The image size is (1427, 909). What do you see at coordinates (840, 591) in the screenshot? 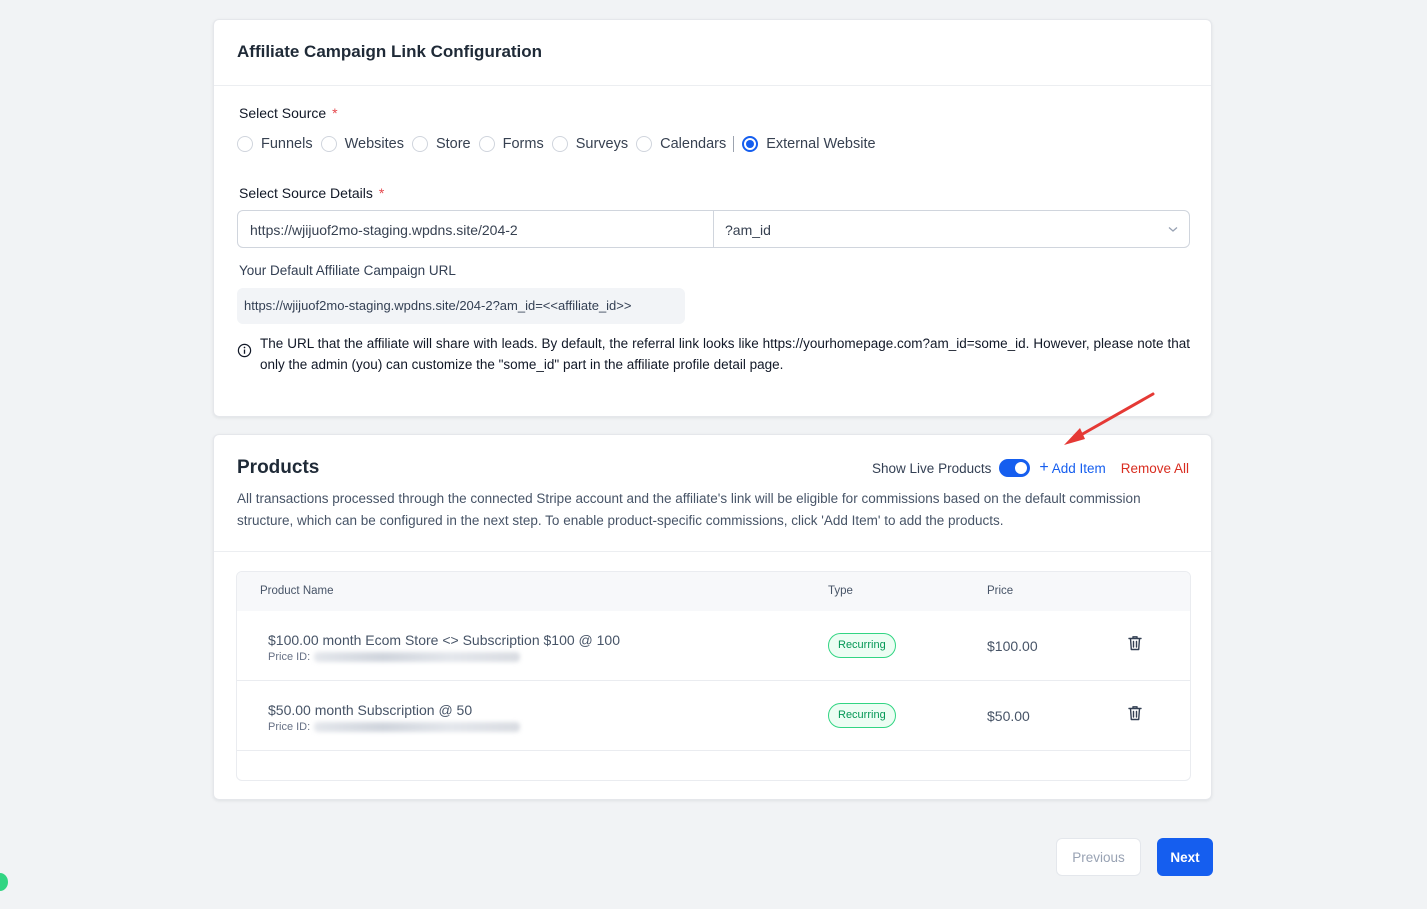
I see `column-header-type: Type` at bounding box center [840, 591].